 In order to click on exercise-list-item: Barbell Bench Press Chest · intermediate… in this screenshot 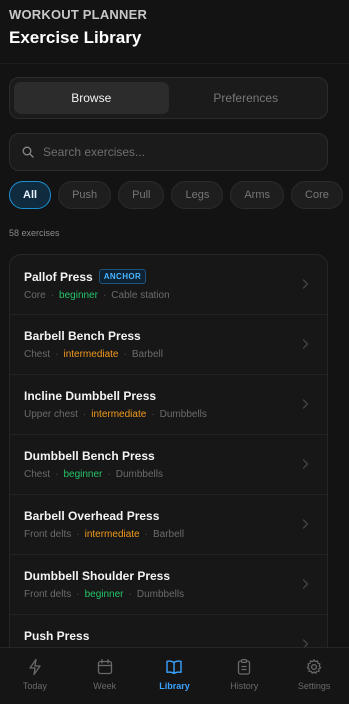, I will do `click(168, 345)`.